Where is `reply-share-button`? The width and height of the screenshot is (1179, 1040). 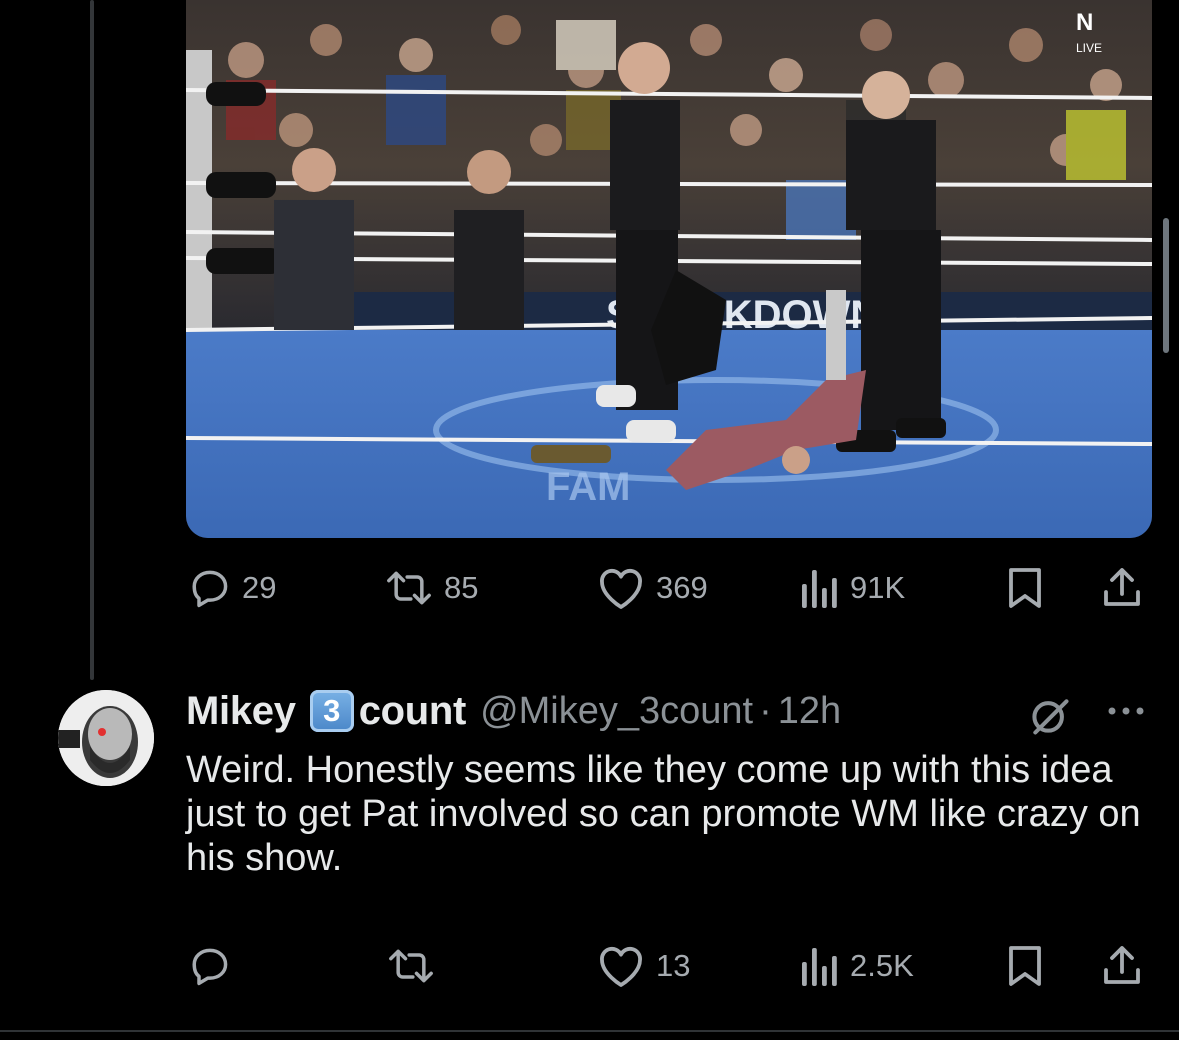
reply-share-button is located at coordinates (1122, 966).